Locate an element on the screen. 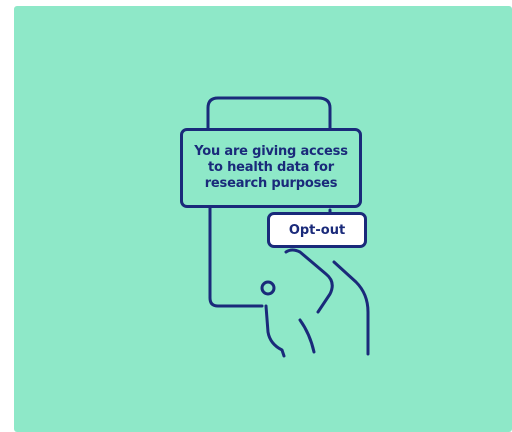  opt-out-button: Opt-out is located at coordinates (317, 230).